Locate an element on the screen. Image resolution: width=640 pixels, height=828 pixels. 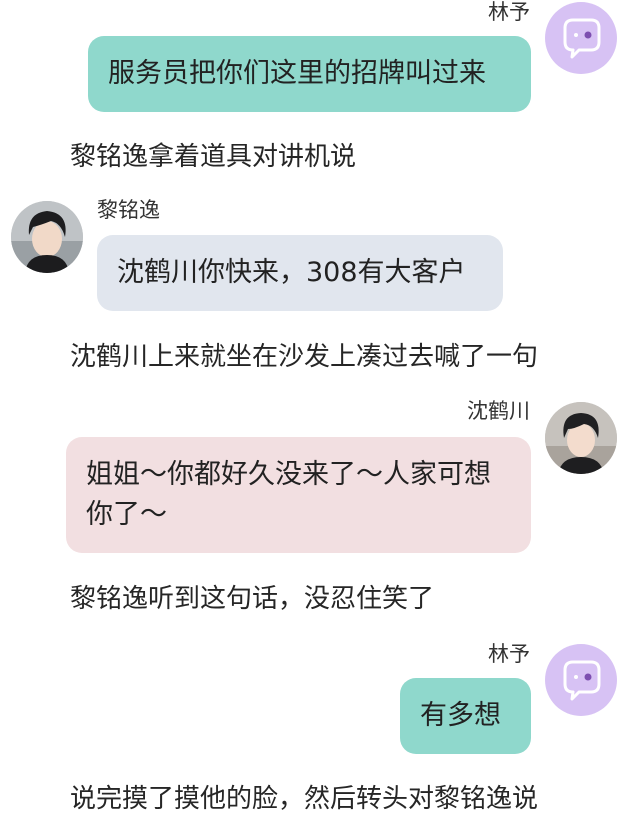
narration-text: 沈鹤川上来就坐在沙发上凑过去喊了一句 is located at coordinates (304, 357).